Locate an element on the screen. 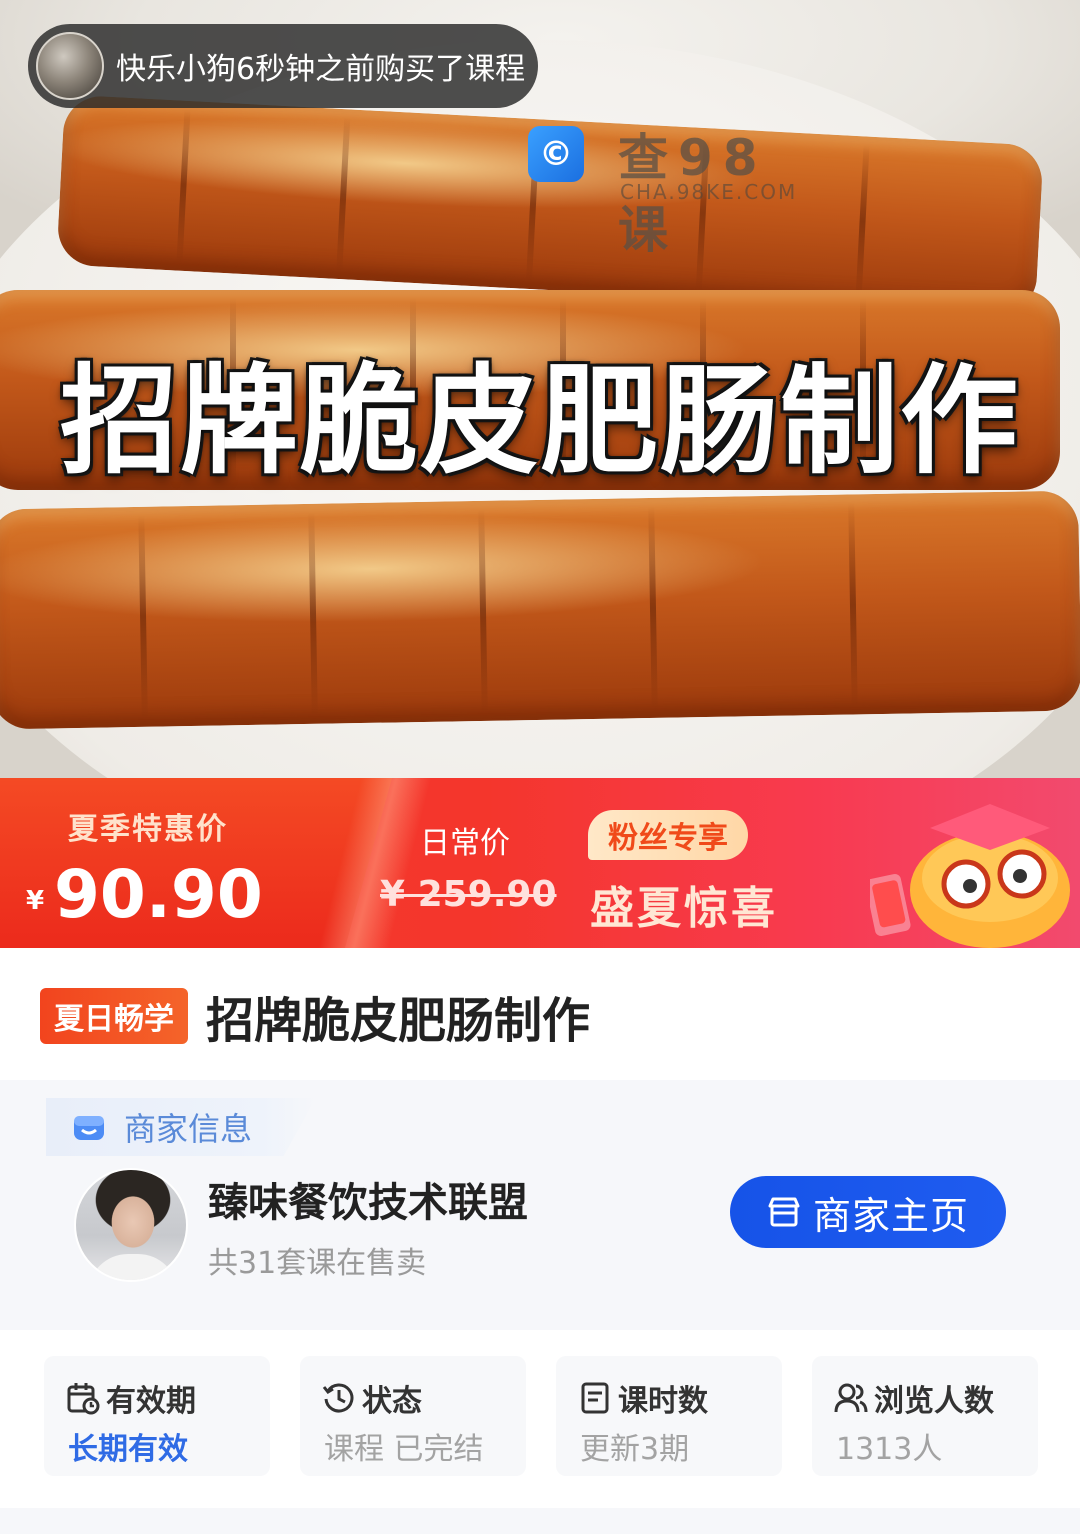 The image size is (1080, 1534). regular-price: ¥ 259.90 is located at coordinates (468, 894).